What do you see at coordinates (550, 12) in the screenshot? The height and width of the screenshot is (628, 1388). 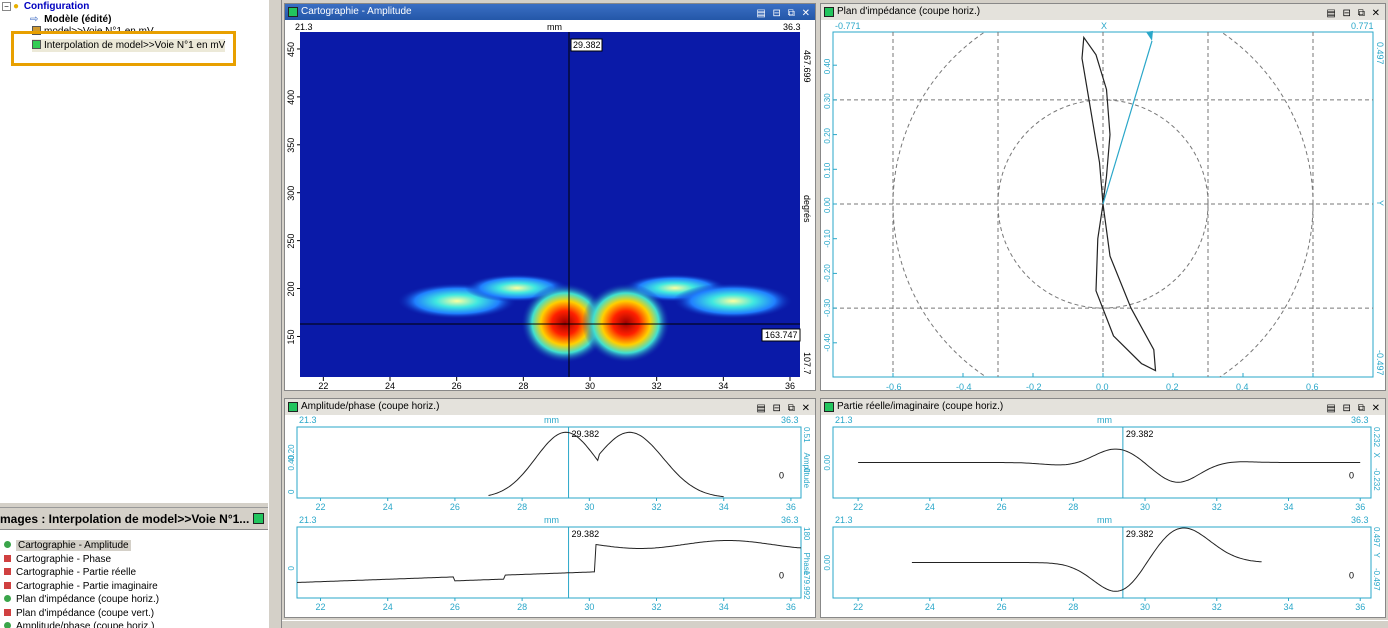 I see `carto-titlebar: Cartographie - Amplitude ▤ ⊟ ⧉ ✕` at bounding box center [550, 12].